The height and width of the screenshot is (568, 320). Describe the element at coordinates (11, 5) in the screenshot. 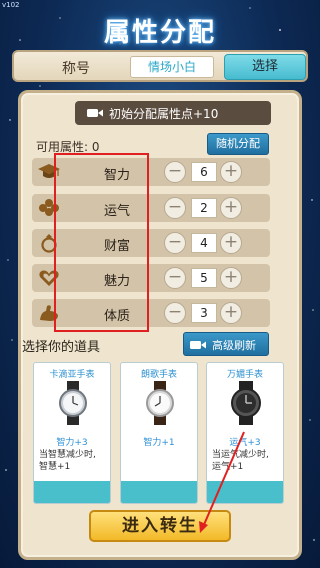

I see `version-label: v102` at that location.